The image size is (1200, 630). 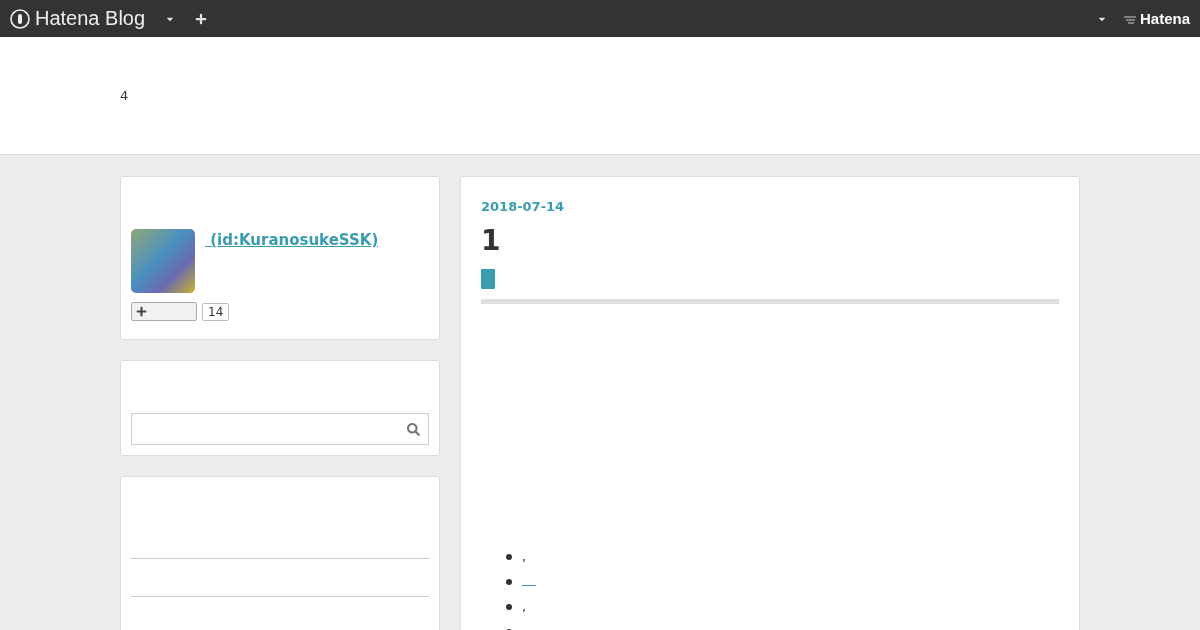 What do you see at coordinates (163, 261) in the screenshot?
I see `avatar-photo-placeholder` at bounding box center [163, 261].